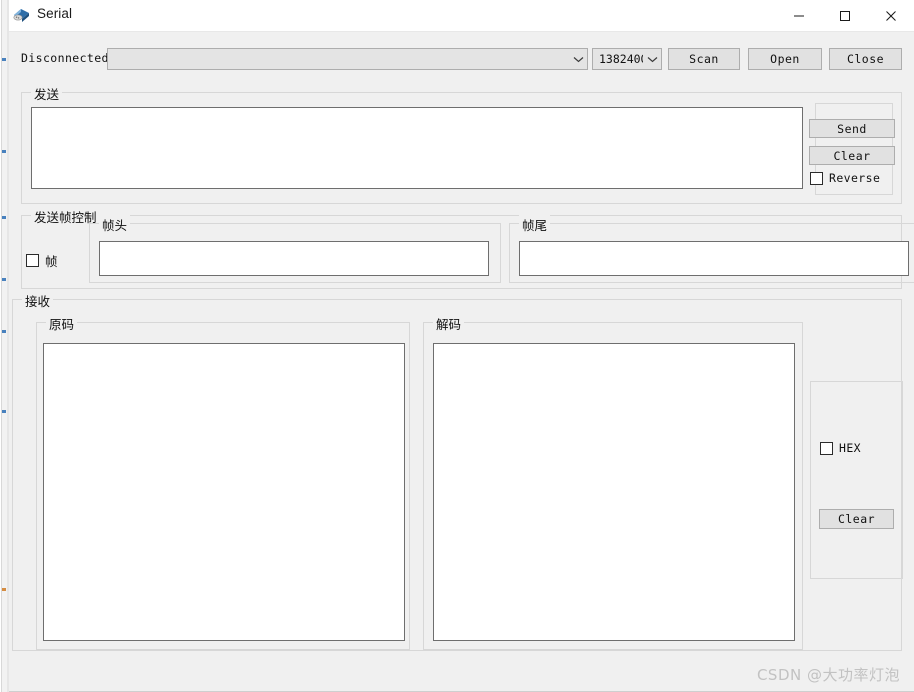 The height and width of the screenshot is (692, 914). Describe the element at coordinates (856, 519) in the screenshot. I see `clear-receive-button: Clear` at that location.